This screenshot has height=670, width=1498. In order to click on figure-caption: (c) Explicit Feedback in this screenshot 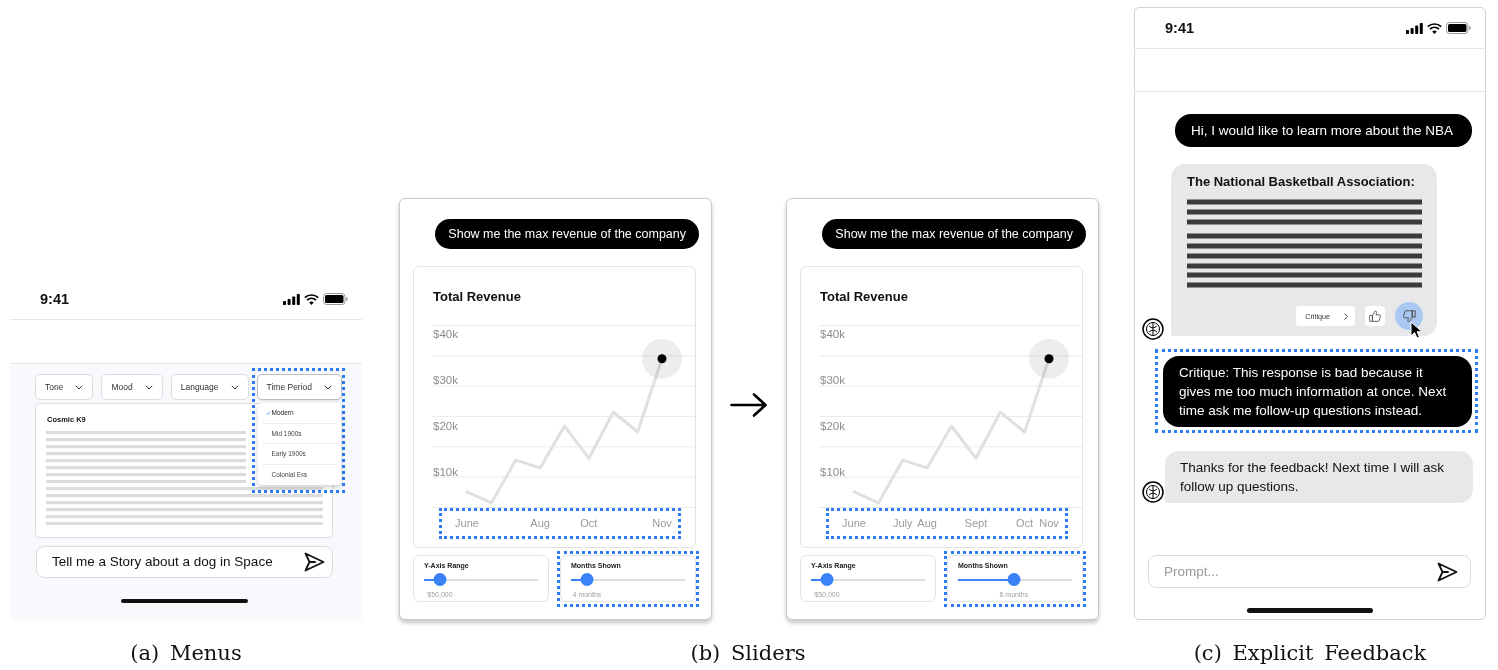, I will do `click(1310, 653)`.